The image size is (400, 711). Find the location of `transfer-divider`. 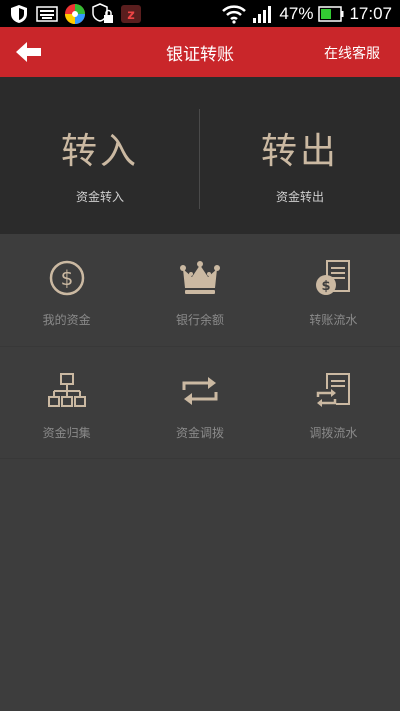

transfer-divider is located at coordinates (199, 159).